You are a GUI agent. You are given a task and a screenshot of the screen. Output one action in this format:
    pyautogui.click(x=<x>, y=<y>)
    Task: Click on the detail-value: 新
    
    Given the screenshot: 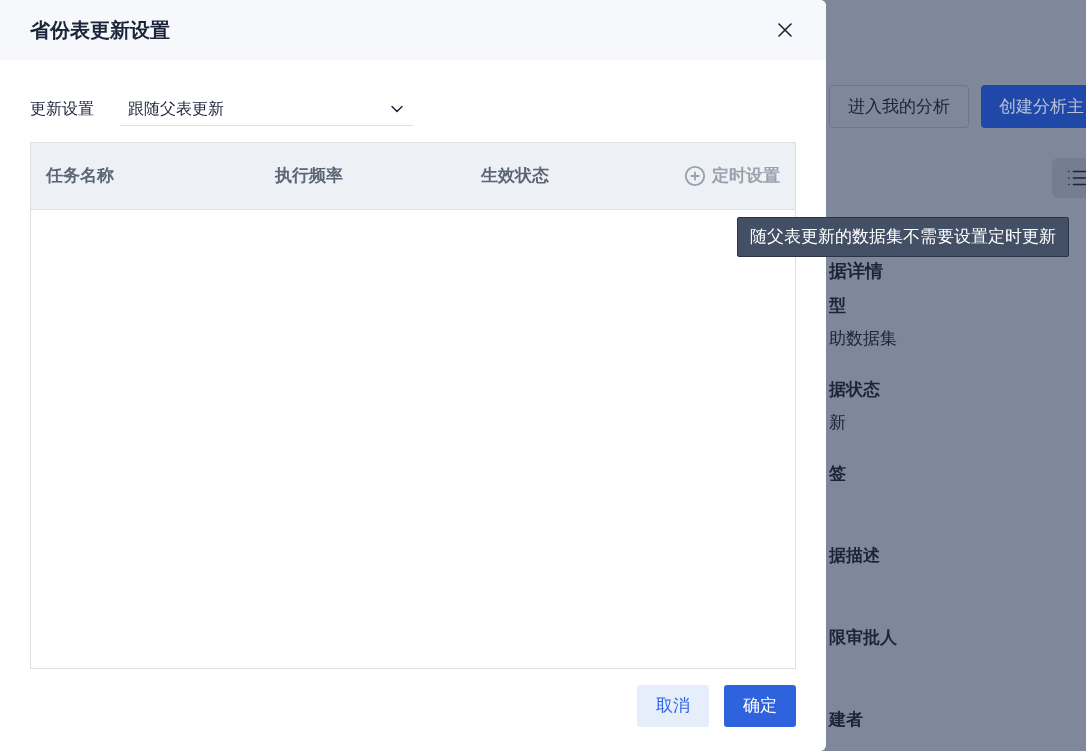 What is the action you would take?
    pyautogui.click(x=837, y=423)
    